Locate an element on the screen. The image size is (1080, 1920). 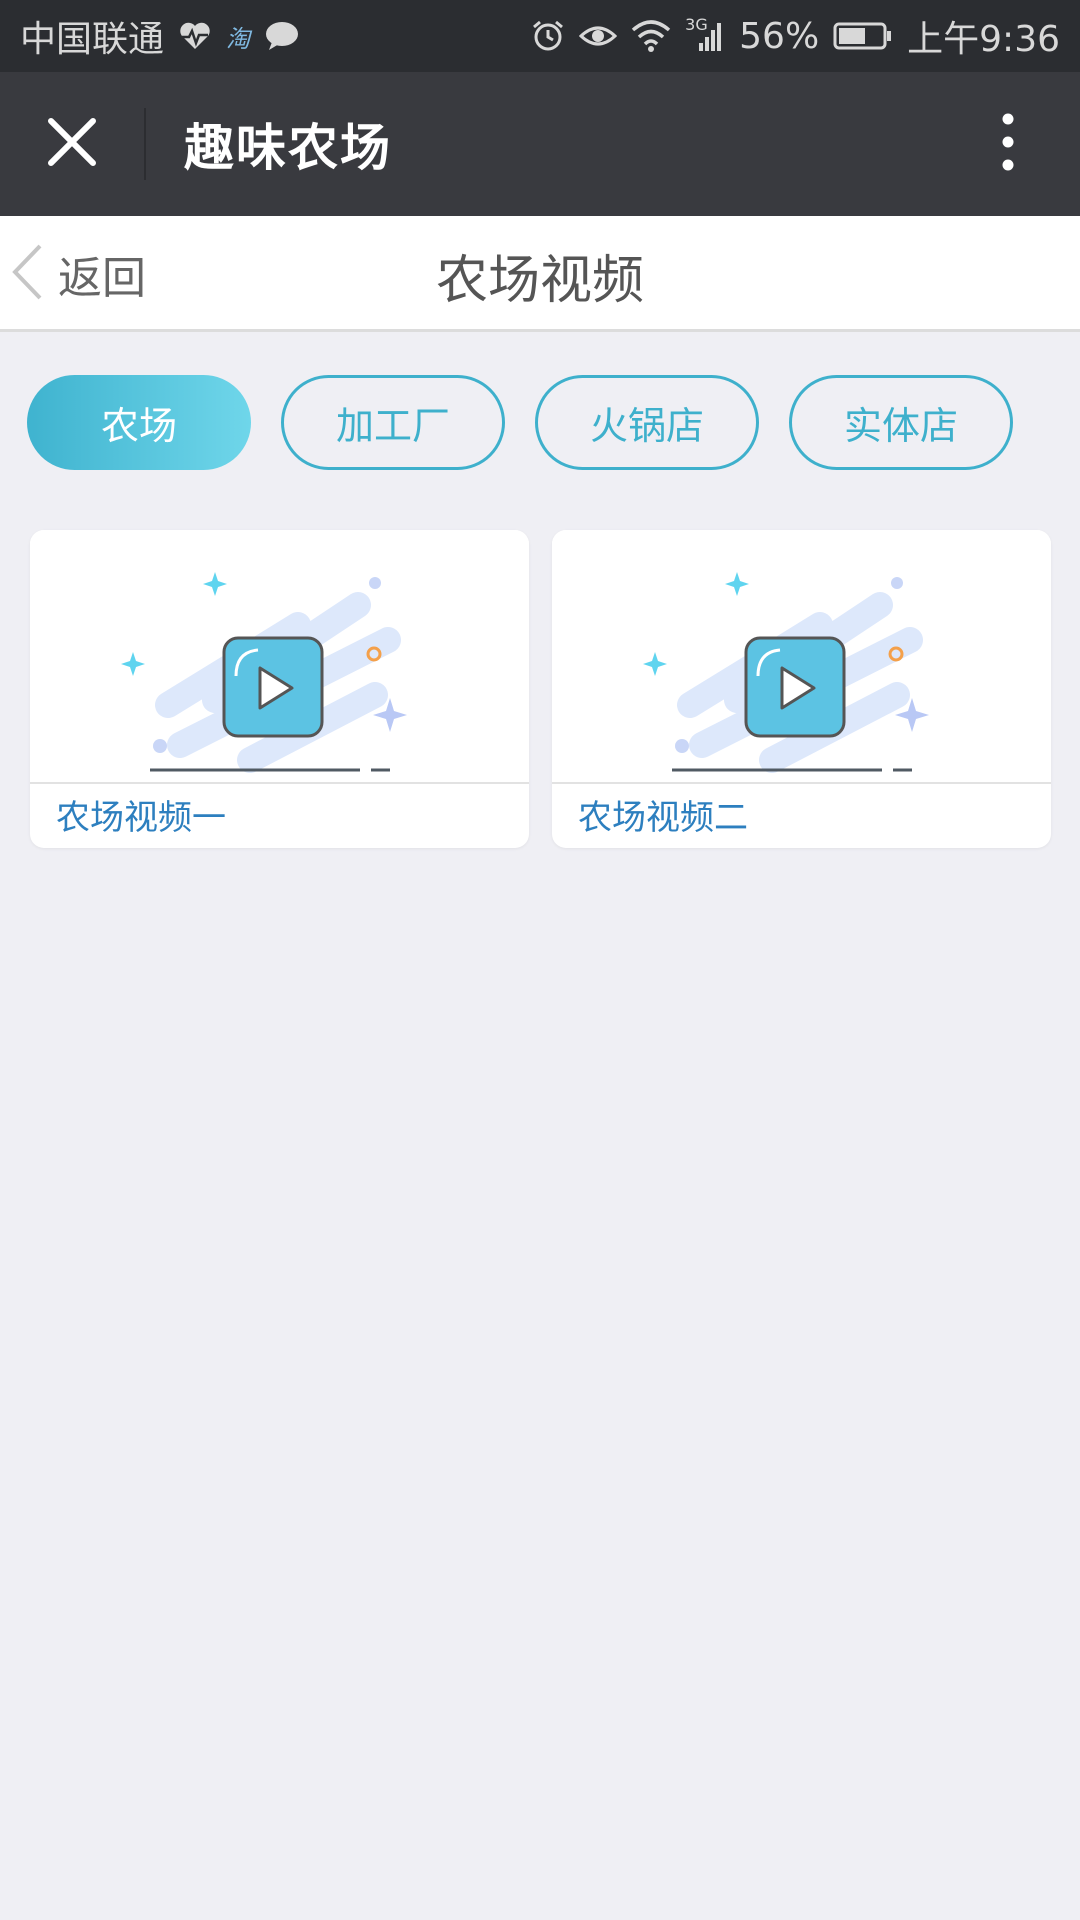
tab-farm: 农场 is located at coordinates (139, 422).